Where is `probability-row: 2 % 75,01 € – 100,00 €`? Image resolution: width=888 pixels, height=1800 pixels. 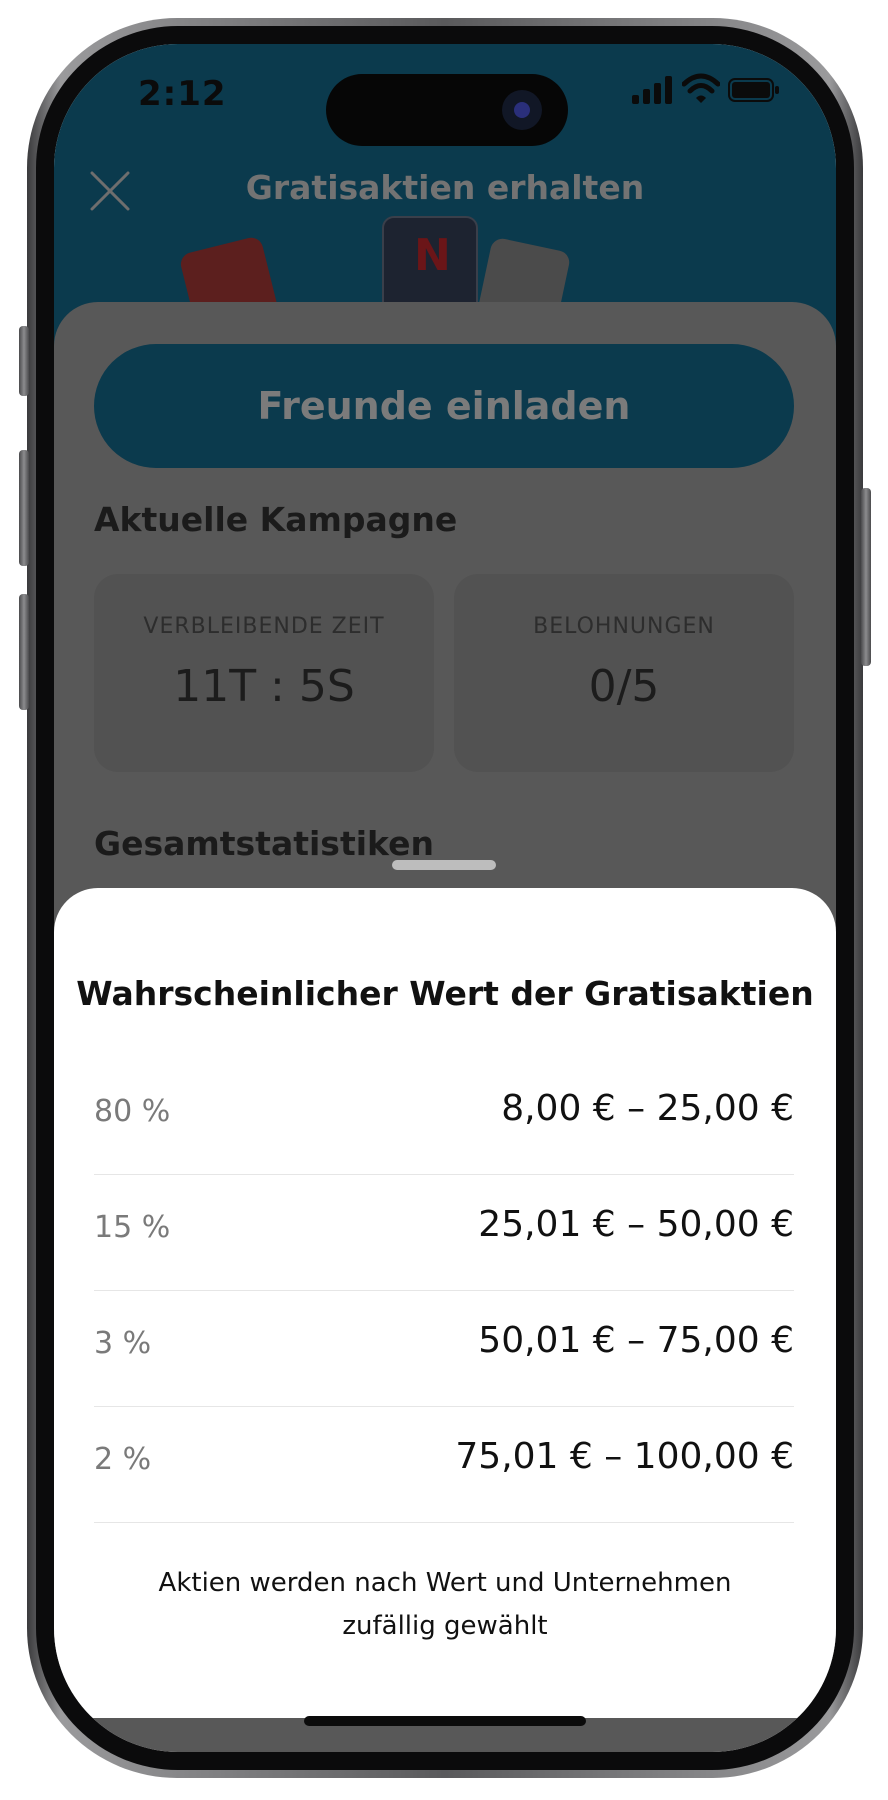 probability-row: 2 % 75,01 € – 100,00 € is located at coordinates (444, 1464).